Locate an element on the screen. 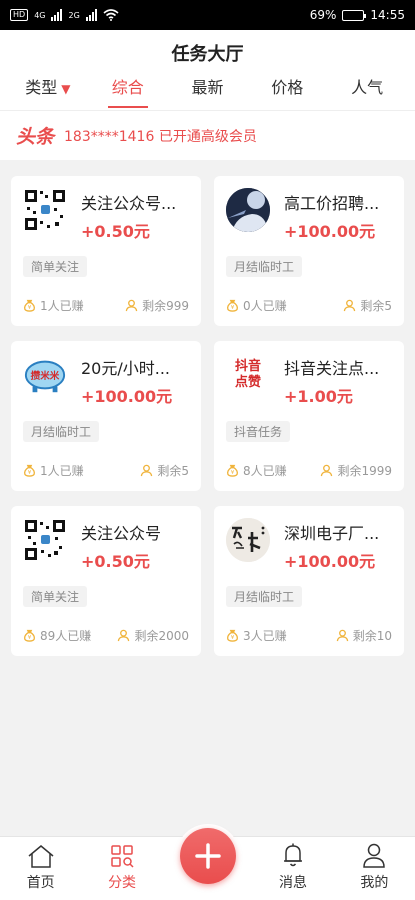  fab-container is located at coordinates (207, 856).